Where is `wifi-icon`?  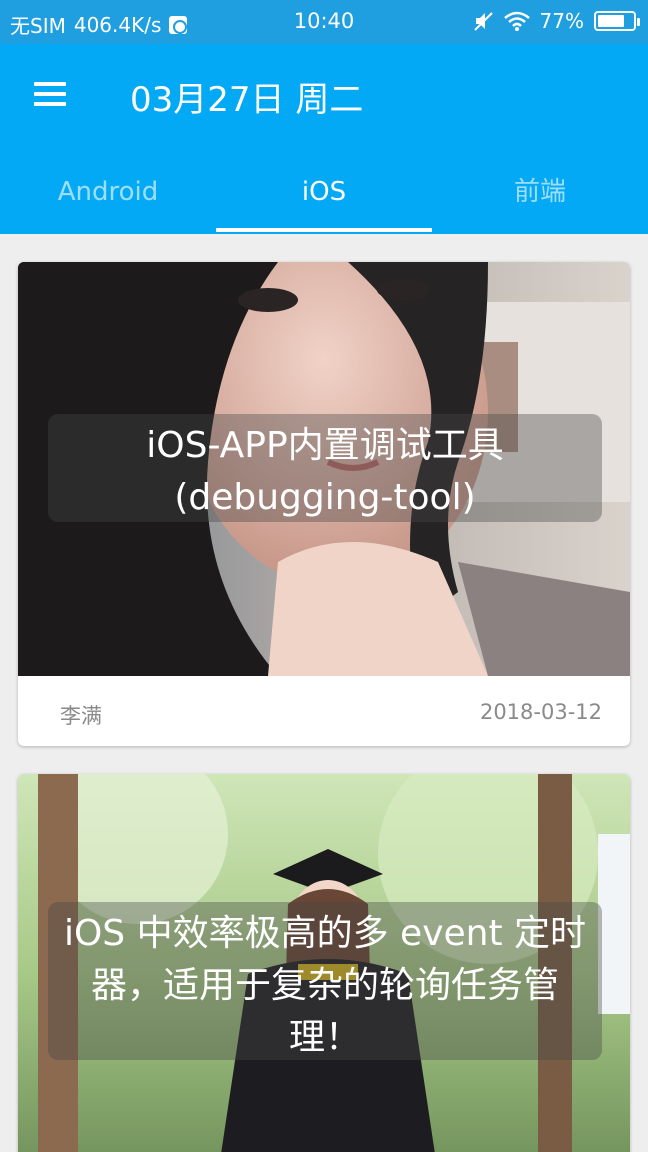
wifi-icon is located at coordinates (516, 21).